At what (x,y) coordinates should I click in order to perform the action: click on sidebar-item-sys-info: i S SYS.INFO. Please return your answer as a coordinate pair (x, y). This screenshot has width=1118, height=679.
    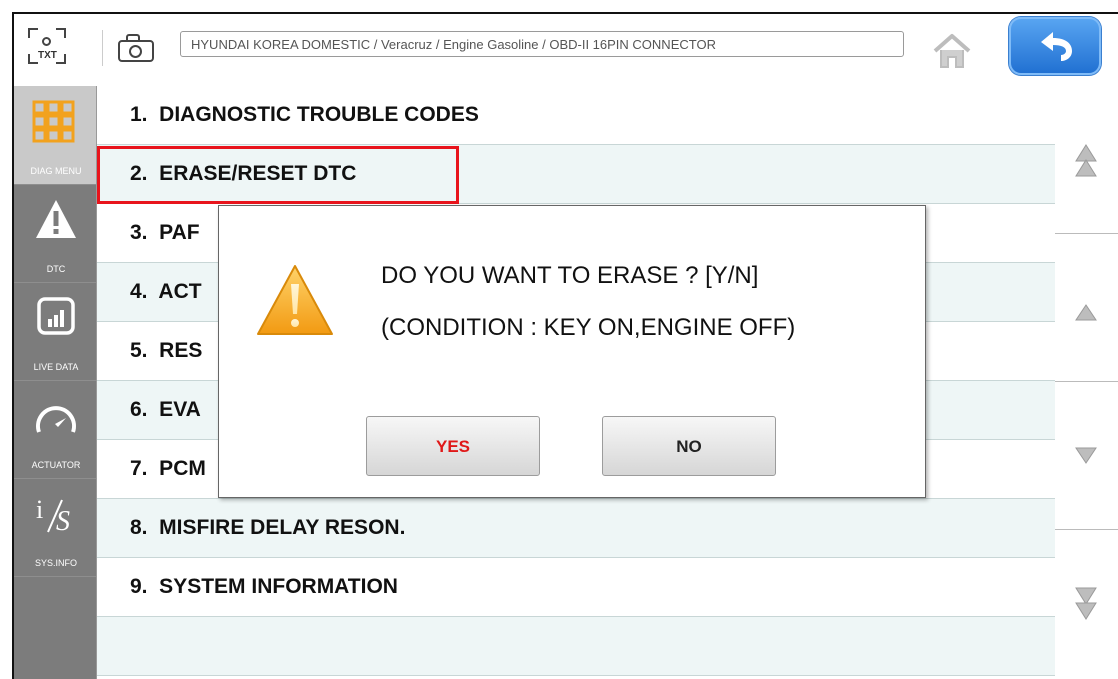
    Looking at the image, I should click on (56, 527).